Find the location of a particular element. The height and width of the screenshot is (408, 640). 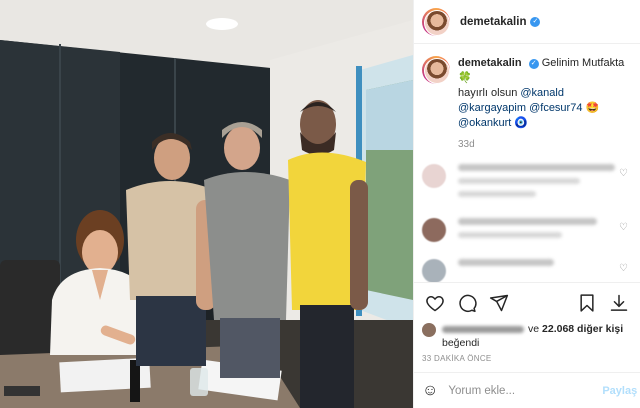

comment-button is located at coordinates (467, 303).